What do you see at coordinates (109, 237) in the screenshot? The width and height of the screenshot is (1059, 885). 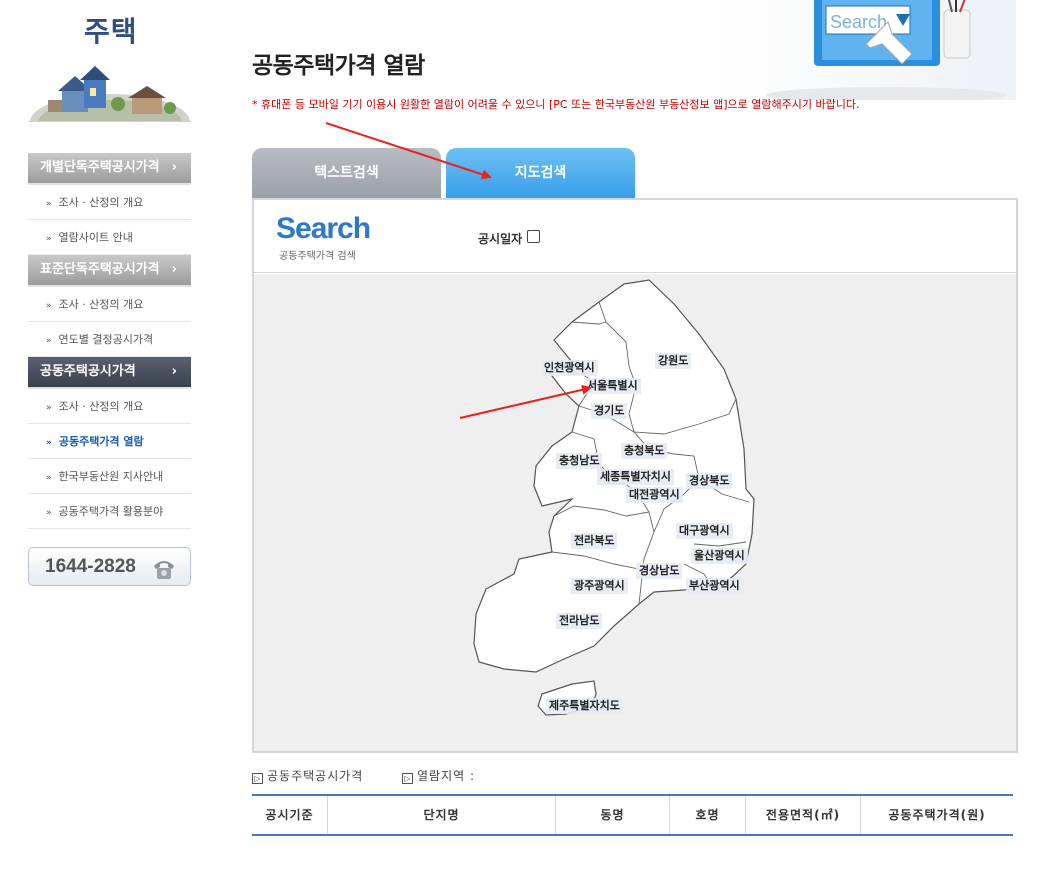 I see `menu-item-individual-site-guide: » 열람사이트 안내` at bounding box center [109, 237].